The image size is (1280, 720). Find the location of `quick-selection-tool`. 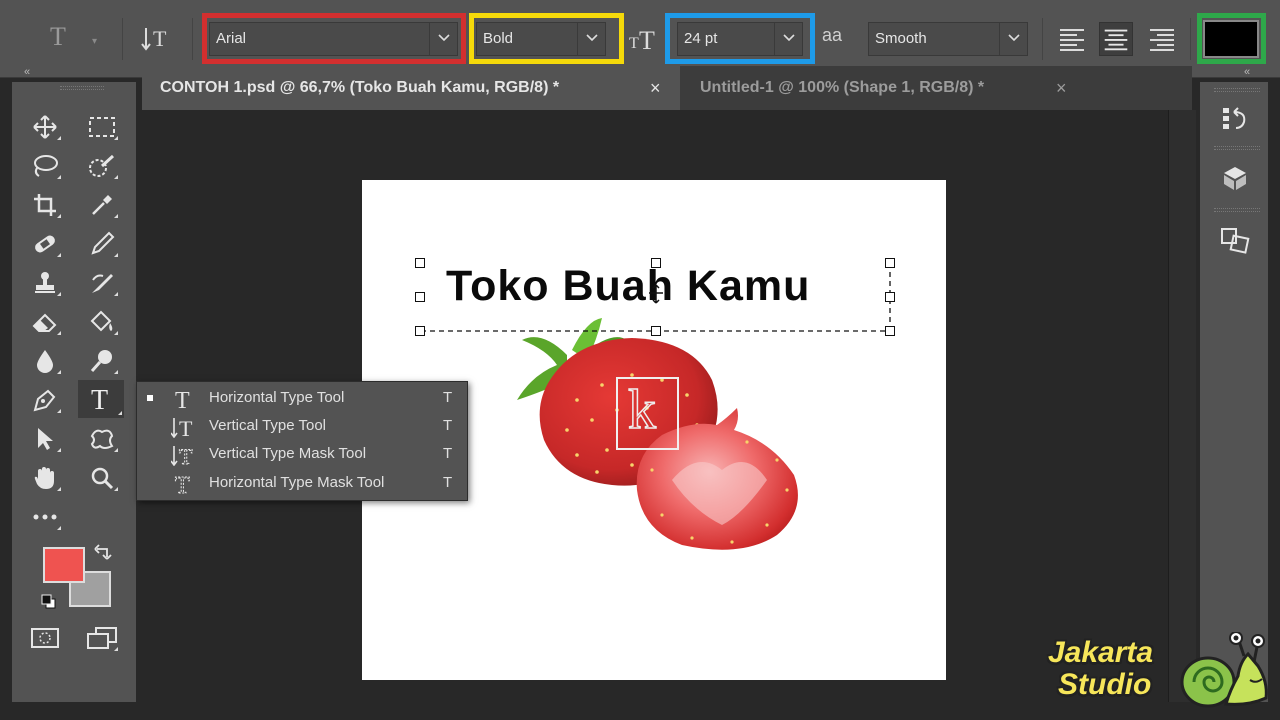

quick-selection-tool is located at coordinates (102, 166).